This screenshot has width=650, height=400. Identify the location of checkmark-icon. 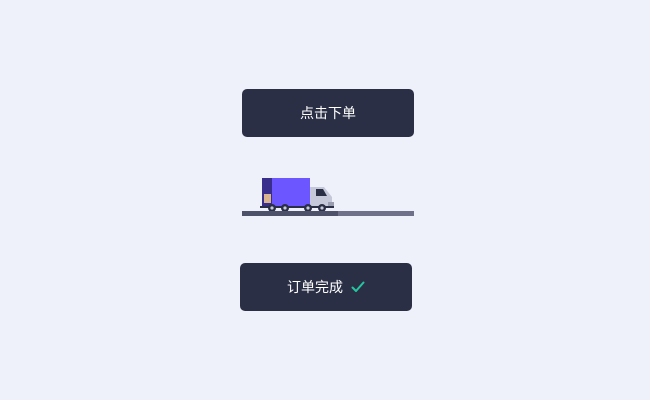
(358, 287).